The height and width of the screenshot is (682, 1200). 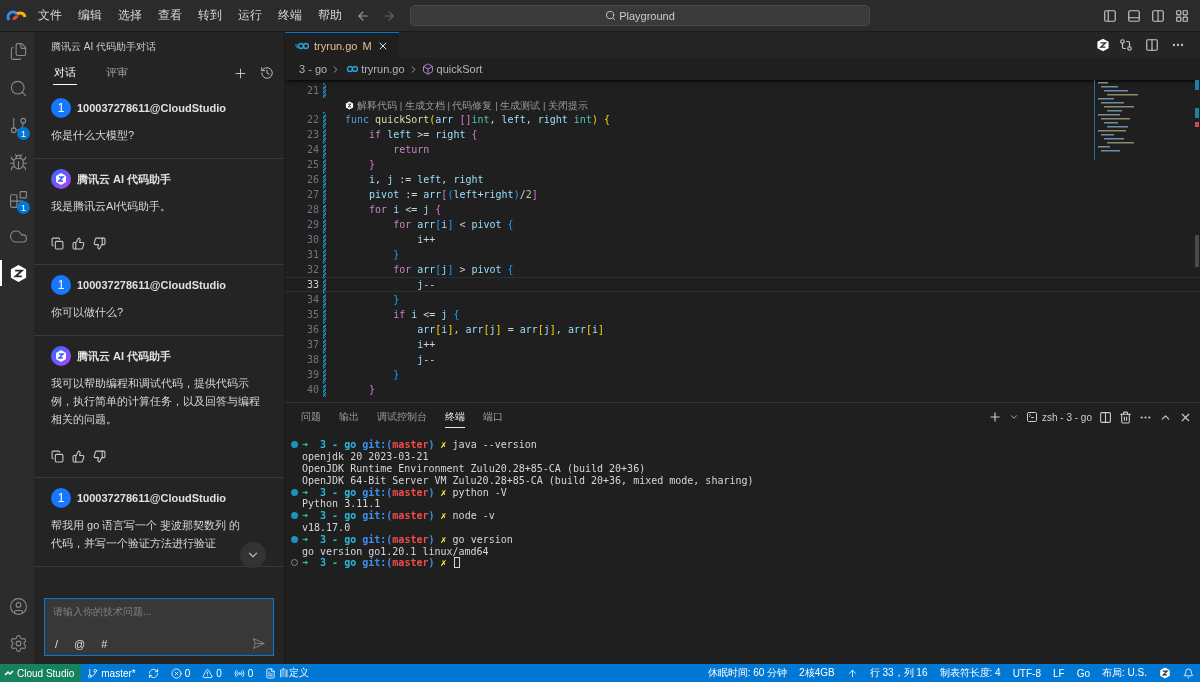 I want to click on user-avatar: 1, so click(x=61, y=285).